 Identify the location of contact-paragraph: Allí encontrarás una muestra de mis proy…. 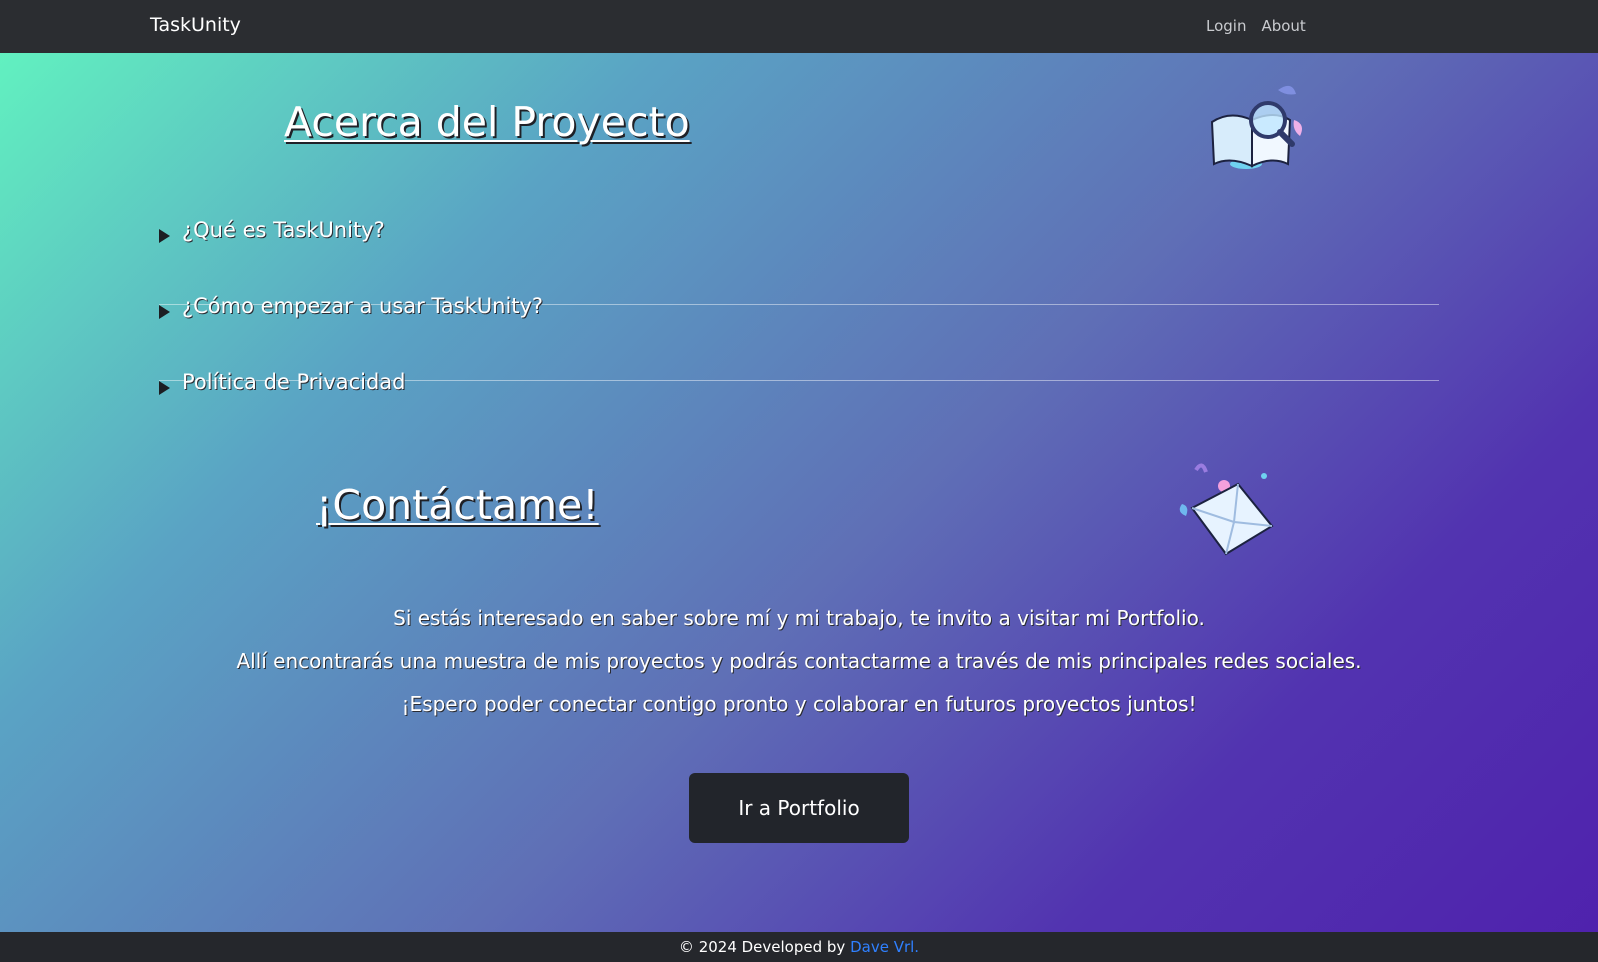
(799, 661).